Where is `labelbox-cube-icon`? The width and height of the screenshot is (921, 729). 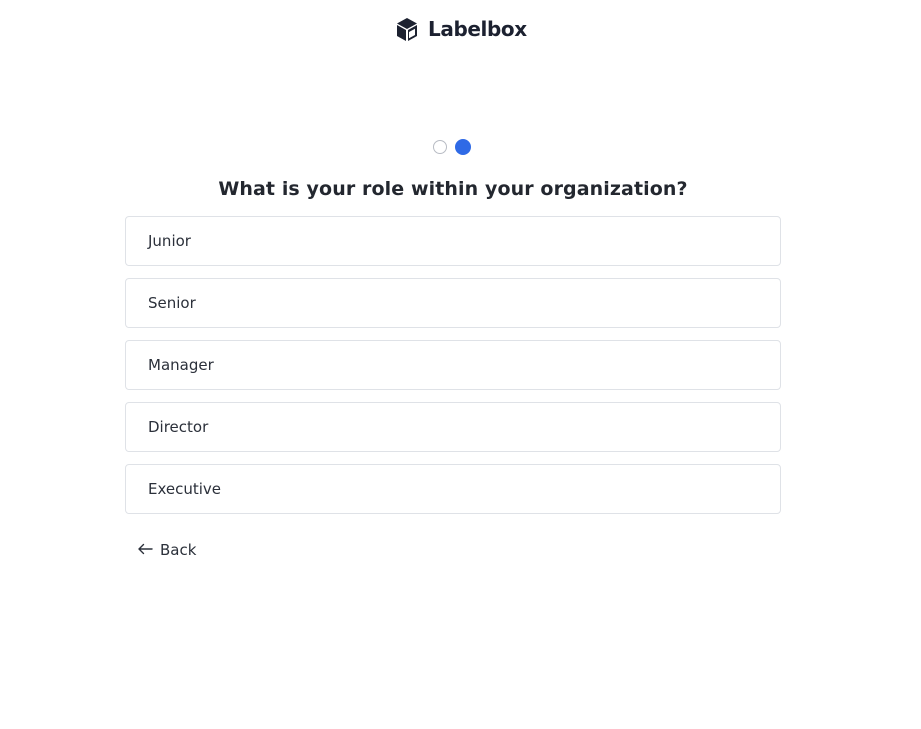 labelbox-cube-icon is located at coordinates (407, 29).